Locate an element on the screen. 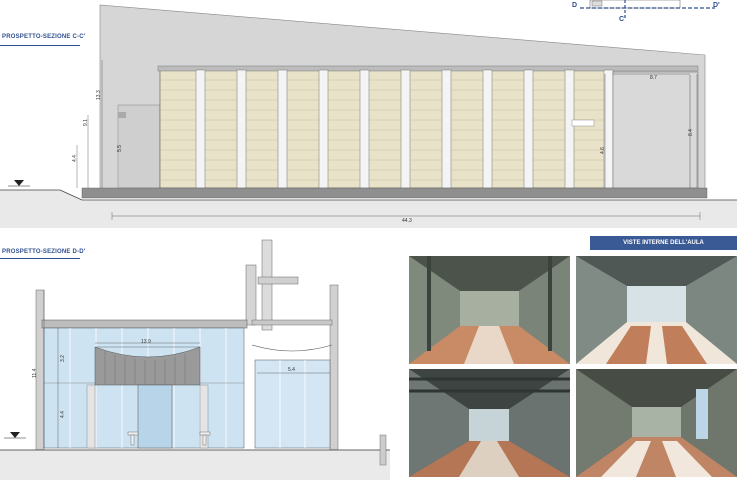 The width and height of the screenshot is (737, 480). key-mark-left: D is located at coordinates (575, 5).